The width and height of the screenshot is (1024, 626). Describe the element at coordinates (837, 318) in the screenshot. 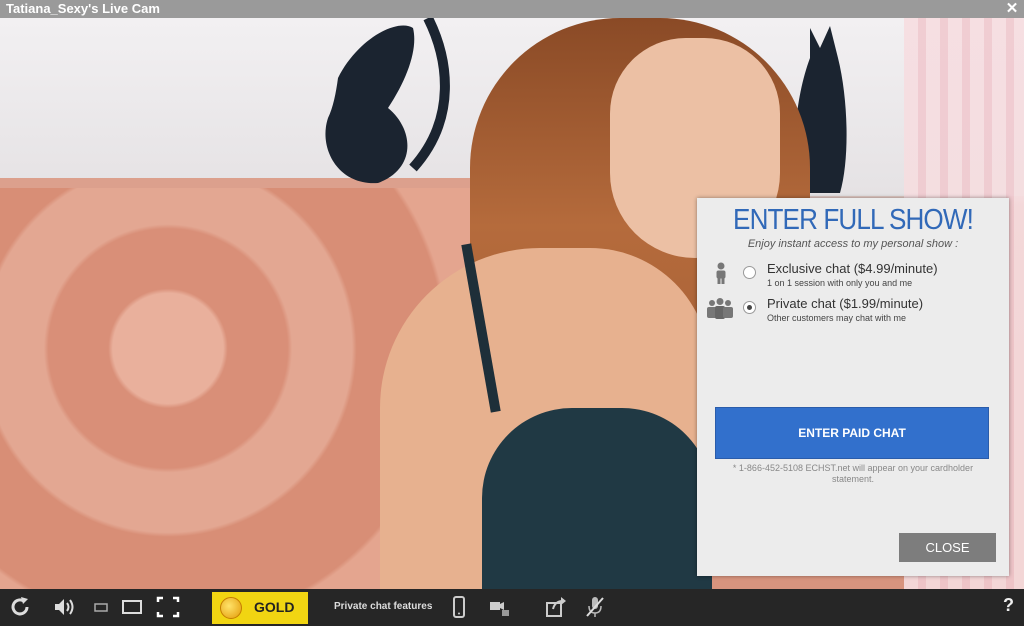

I see `private-chat-description: Other customers may chat with me` at that location.